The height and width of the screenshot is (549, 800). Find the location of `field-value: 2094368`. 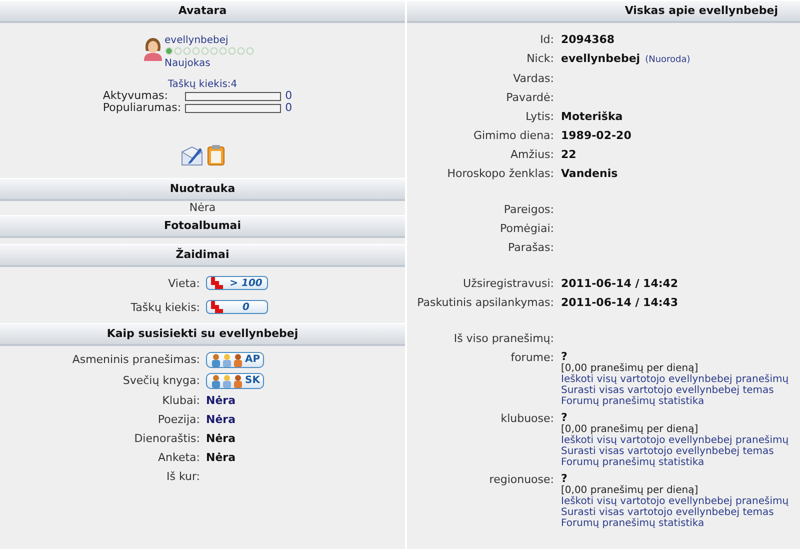

field-value: 2094368 is located at coordinates (588, 39).